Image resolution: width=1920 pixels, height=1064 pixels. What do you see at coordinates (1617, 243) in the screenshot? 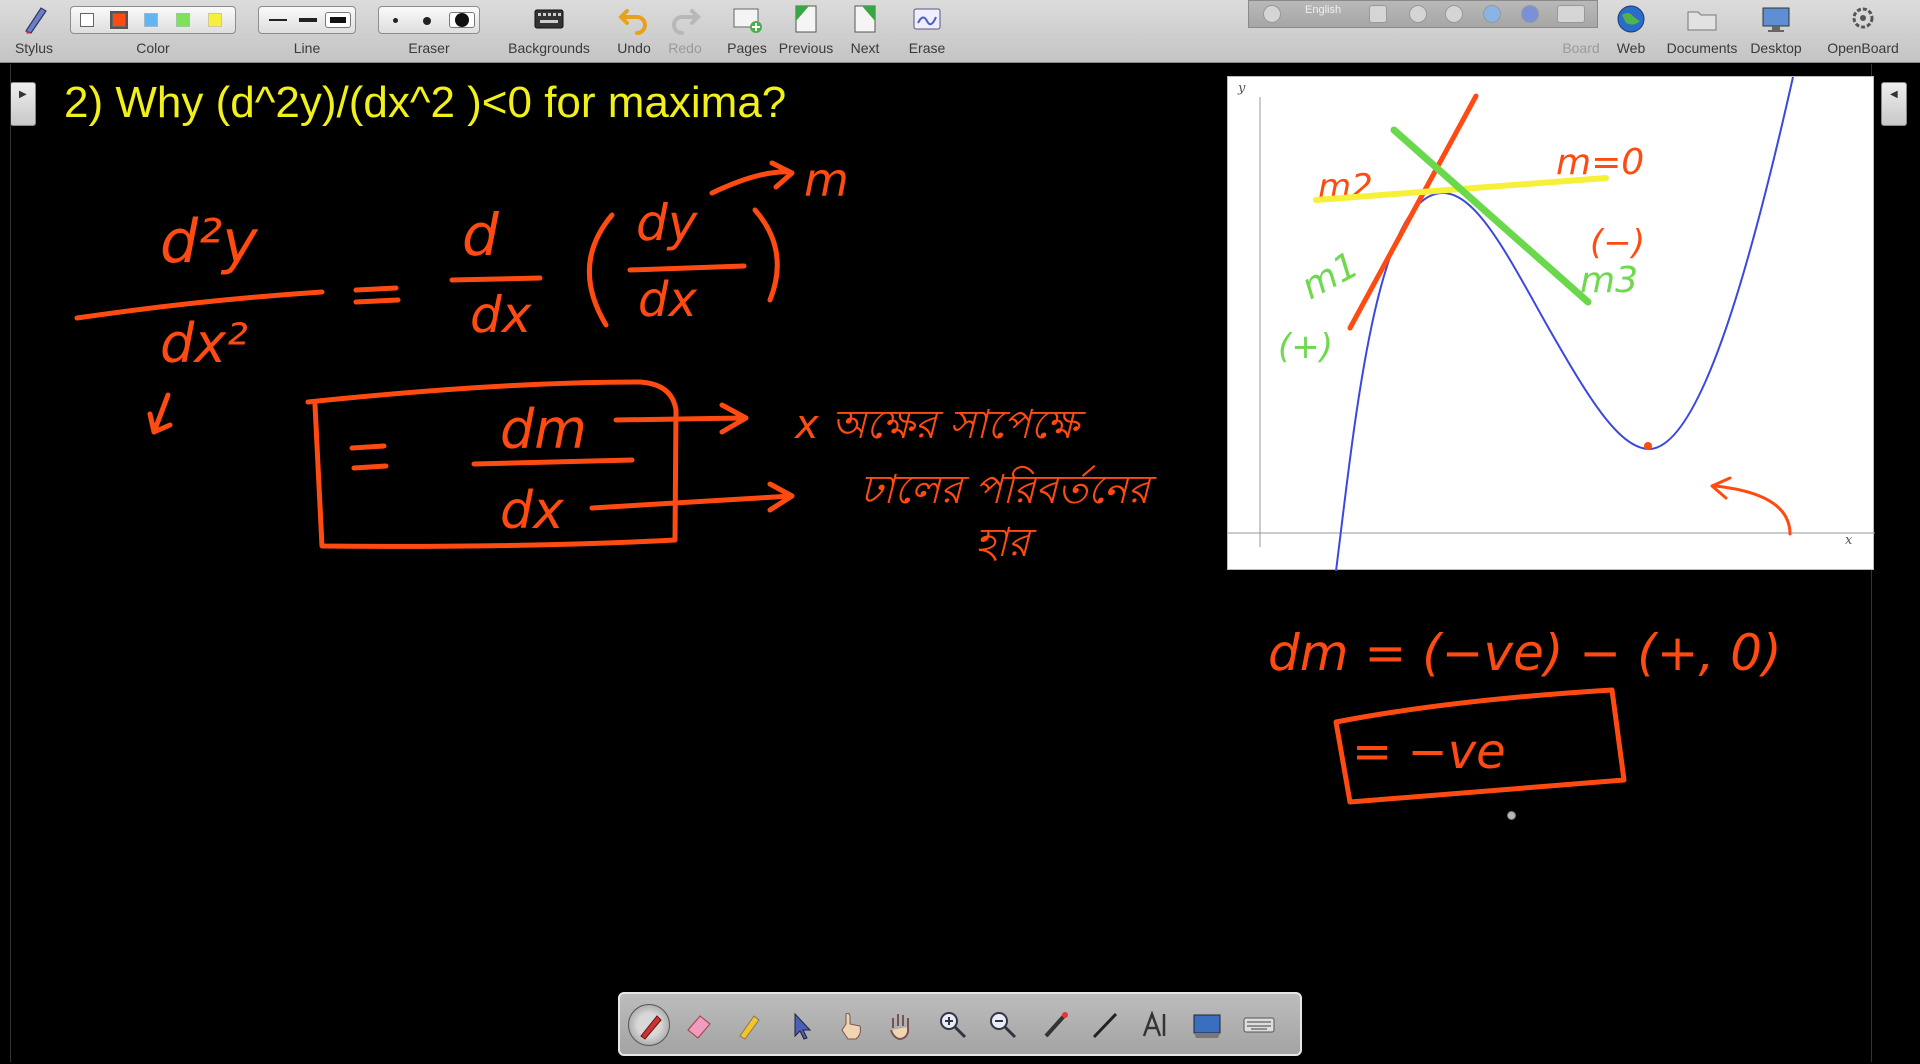
I see `ink-minus-sign: (−)` at bounding box center [1617, 243].